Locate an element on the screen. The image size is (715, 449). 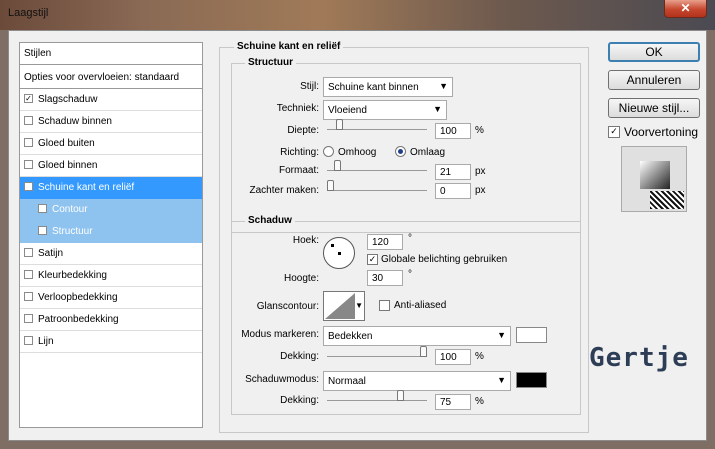
gloss-contour-picker: ▼ is located at coordinates (344, 306).